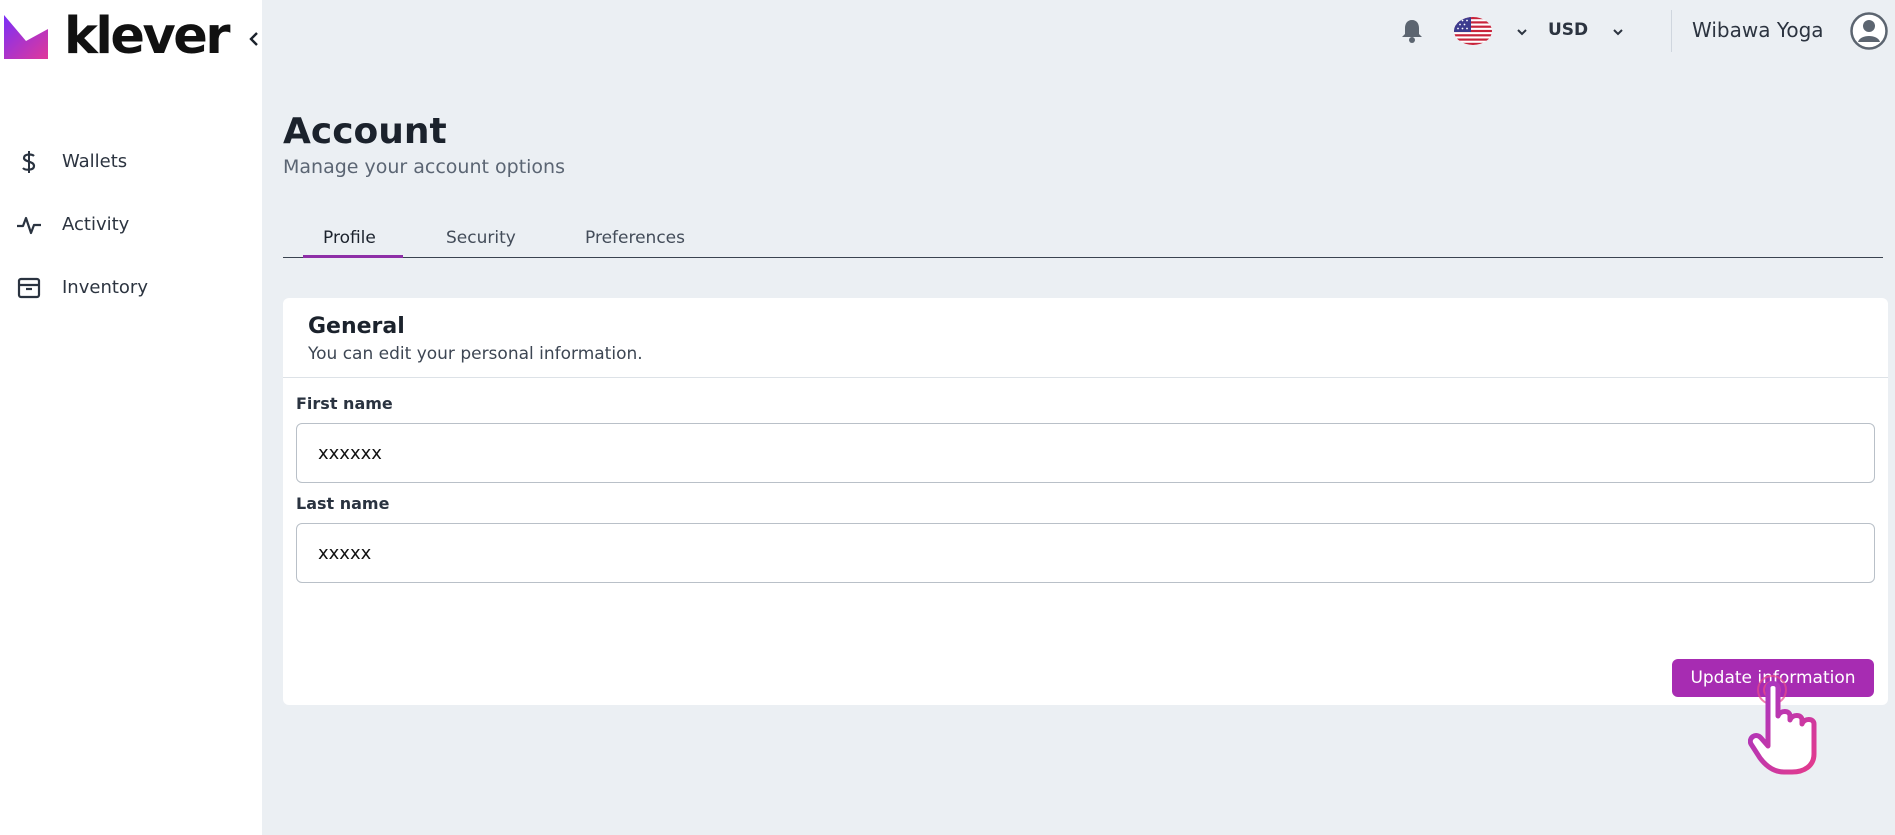 The width and height of the screenshot is (1895, 835). I want to click on card-title: General, so click(356, 326).